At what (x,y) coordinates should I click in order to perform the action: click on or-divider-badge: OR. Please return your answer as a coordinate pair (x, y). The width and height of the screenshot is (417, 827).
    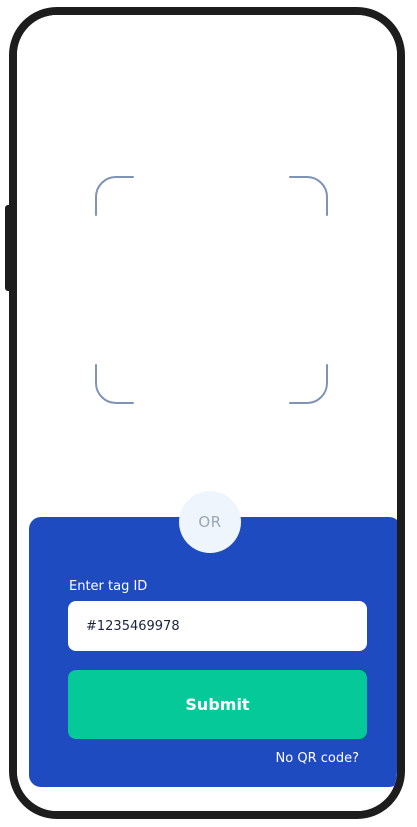
    Looking at the image, I should click on (210, 522).